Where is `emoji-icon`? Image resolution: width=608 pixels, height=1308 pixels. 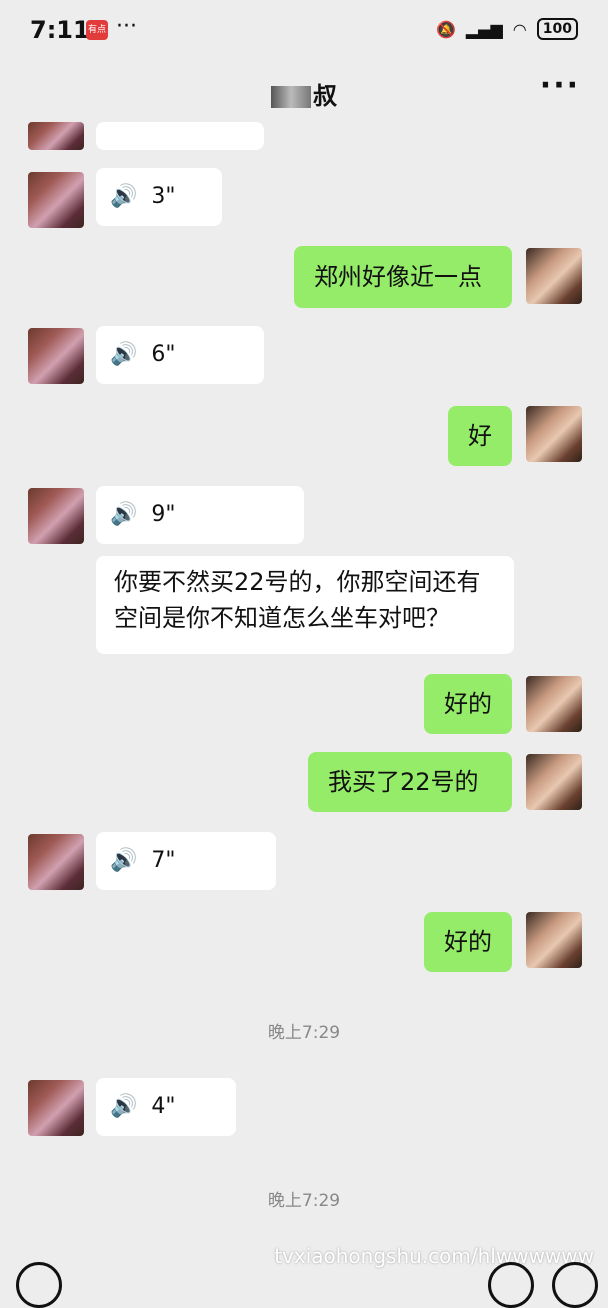 emoji-icon is located at coordinates (511, 1285).